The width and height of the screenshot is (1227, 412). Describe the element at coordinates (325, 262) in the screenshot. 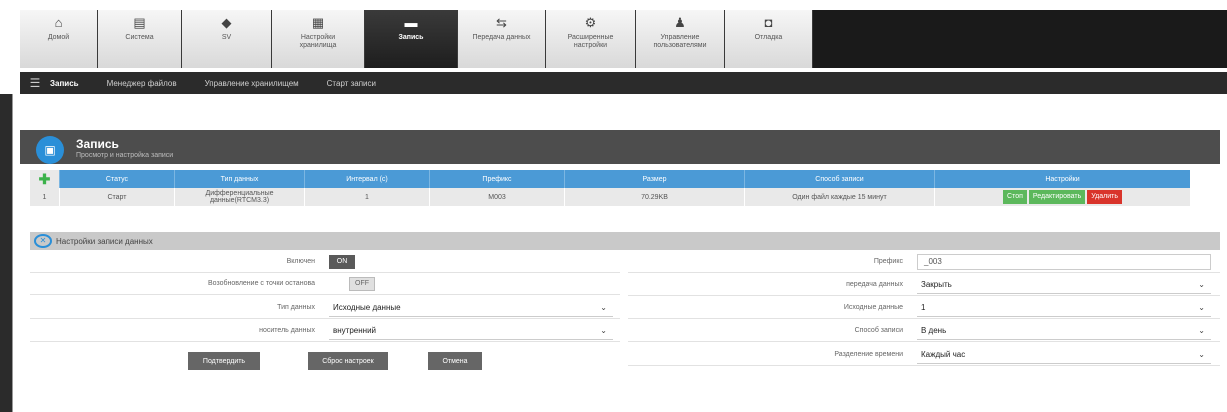

I see `enabled-row: Включен ON` at that location.